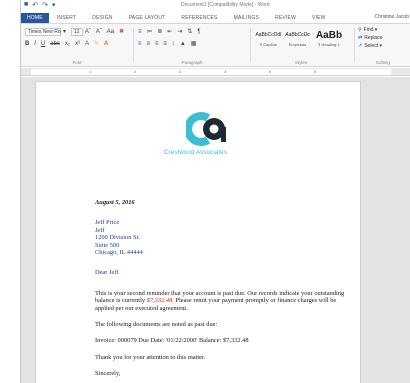 The height and width of the screenshot is (383, 410). Describe the element at coordinates (247, 18) in the screenshot. I see `tab-mailings: MAILINGS` at that location.